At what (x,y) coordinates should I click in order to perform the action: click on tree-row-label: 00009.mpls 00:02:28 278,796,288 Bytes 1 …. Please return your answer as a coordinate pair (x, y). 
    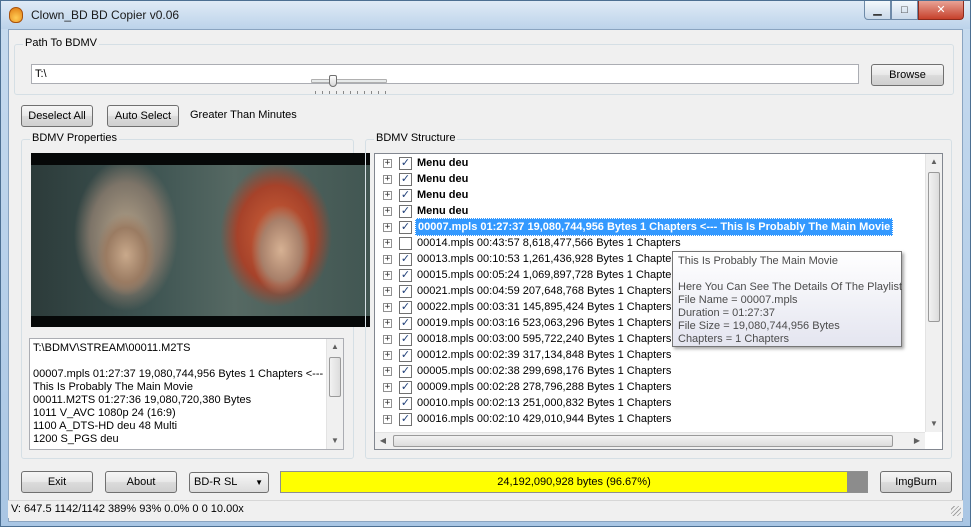
    Looking at the image, I should click on (544, 387).